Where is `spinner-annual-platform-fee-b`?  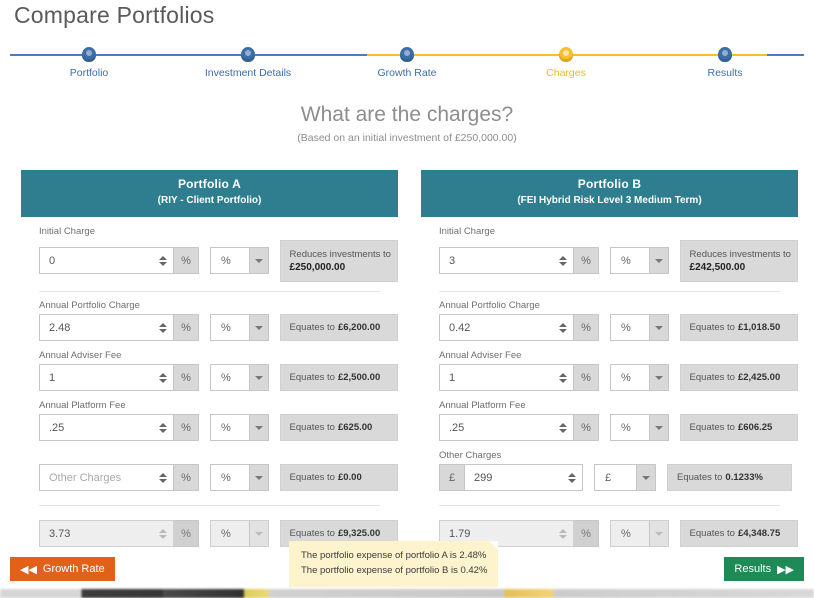
spinner-annual-platform-fee-b is located at coordinates (562, 428).